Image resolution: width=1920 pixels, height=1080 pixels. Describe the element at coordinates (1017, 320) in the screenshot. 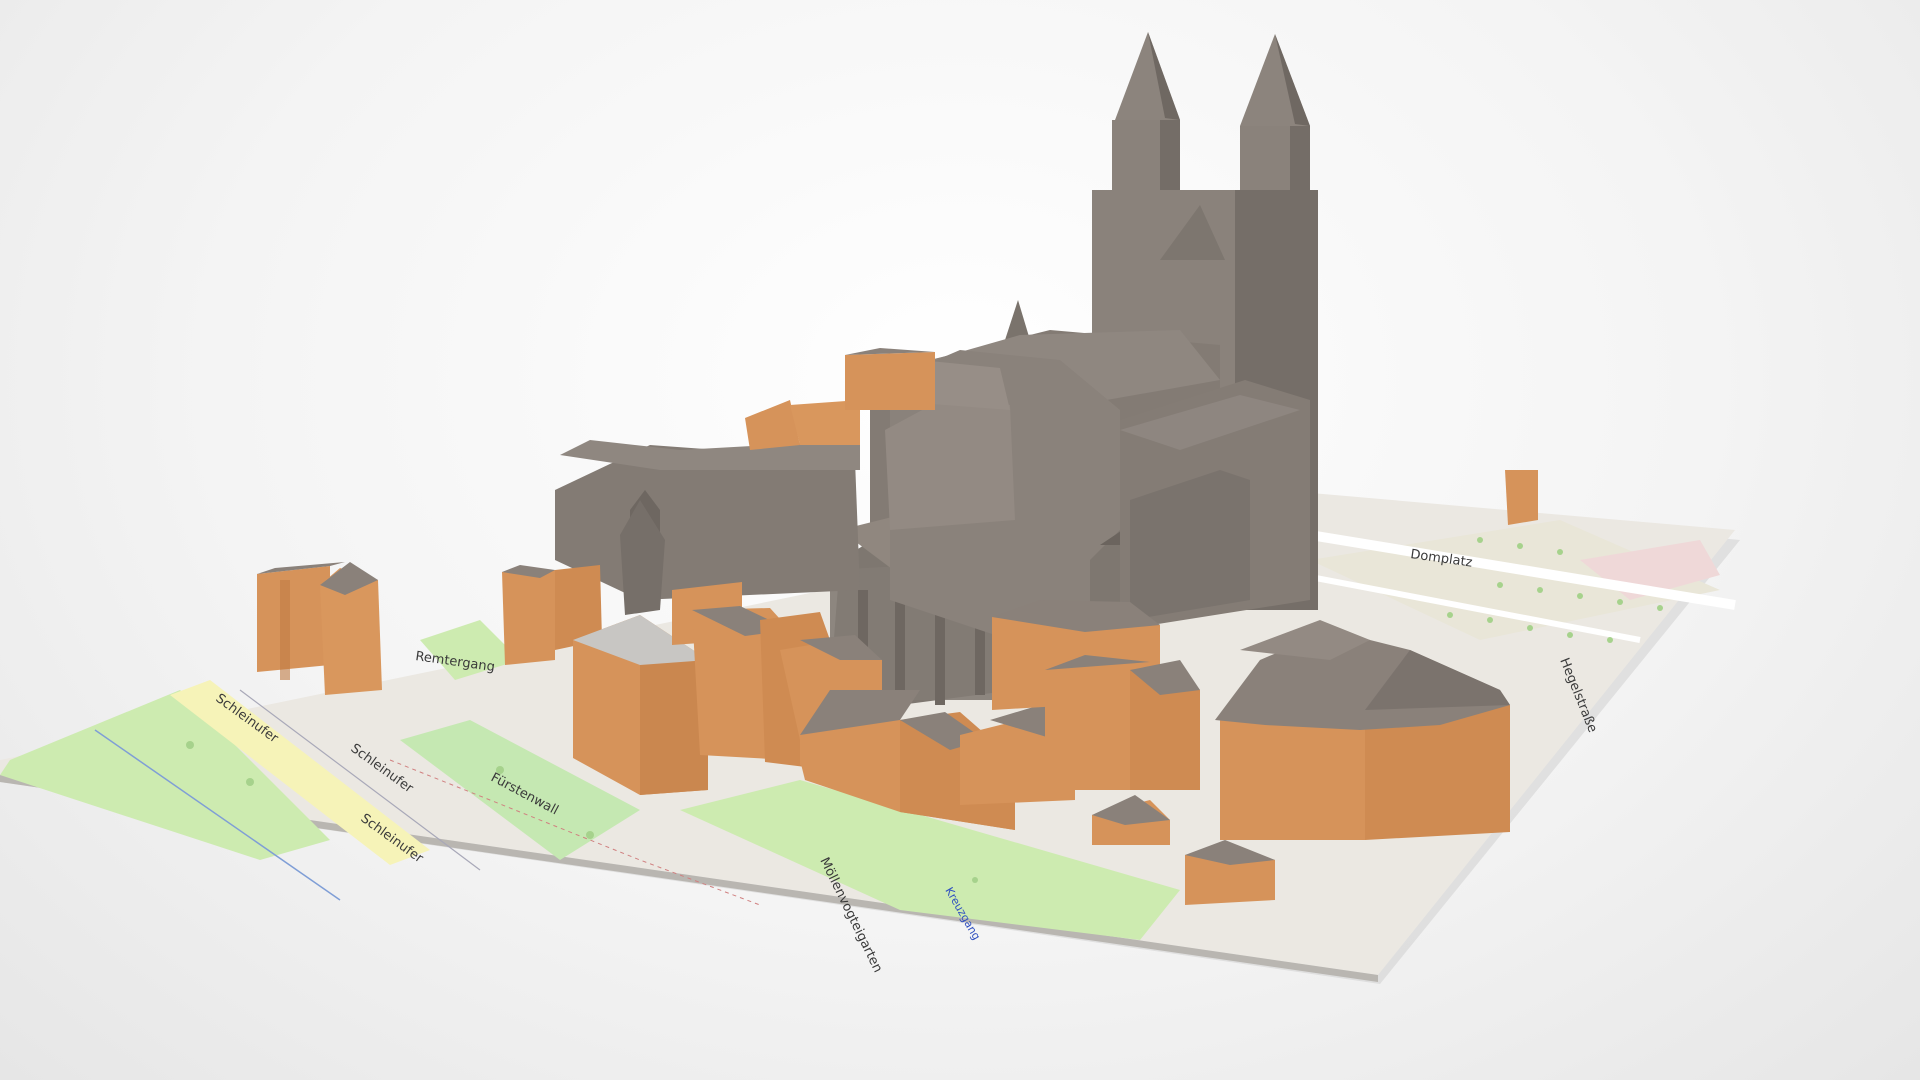

I see `crossing-spire` at that location.